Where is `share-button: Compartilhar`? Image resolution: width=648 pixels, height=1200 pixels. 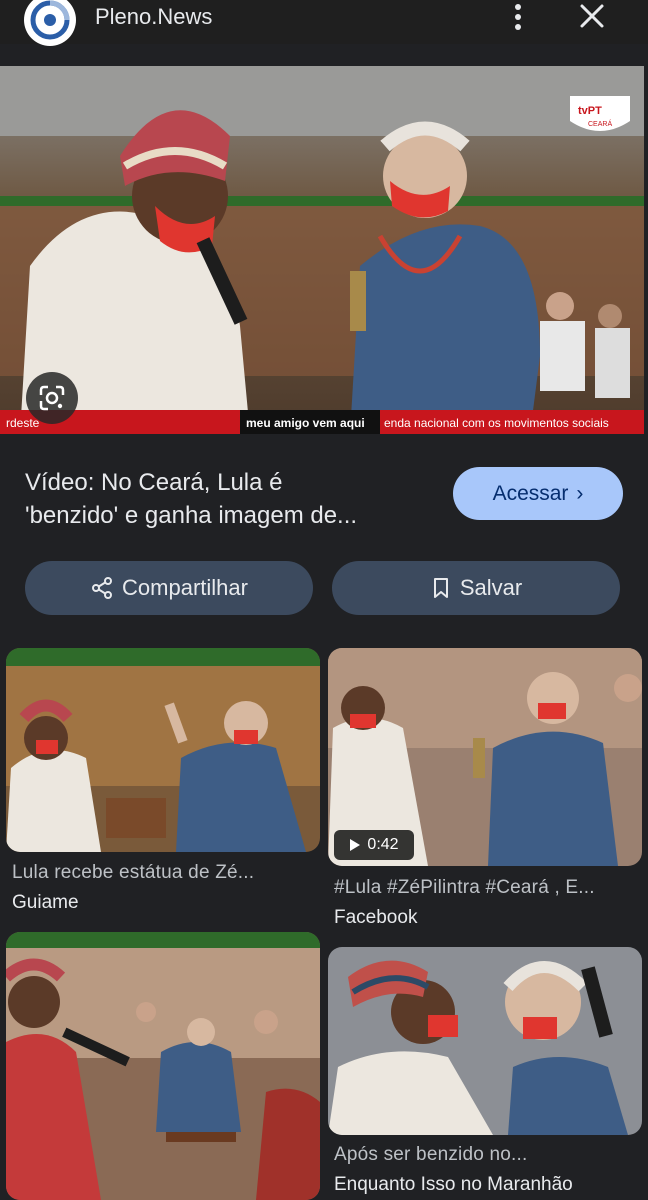
share-button: Compartilhar is located at coordinates (169, 588).